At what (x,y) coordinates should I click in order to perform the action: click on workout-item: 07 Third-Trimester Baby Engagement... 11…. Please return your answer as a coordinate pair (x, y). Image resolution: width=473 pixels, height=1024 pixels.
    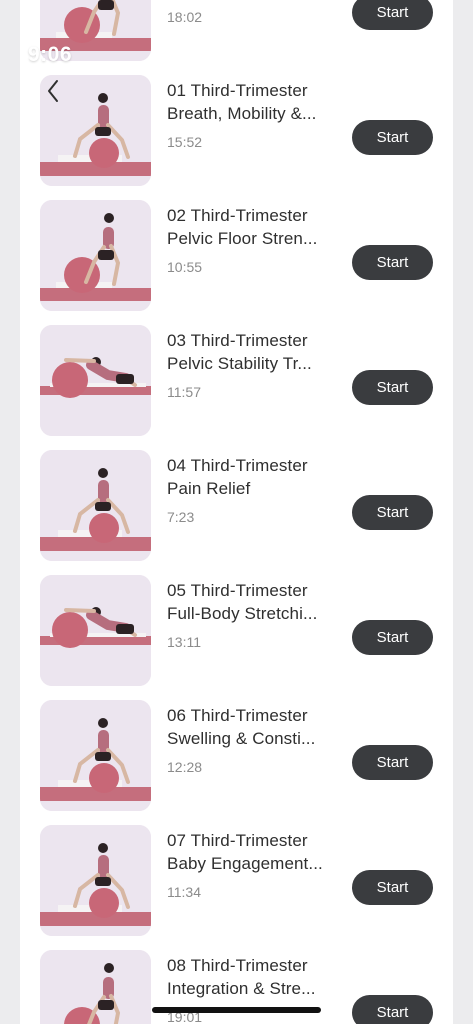
    Looking at the image, I should click on (236, 887).